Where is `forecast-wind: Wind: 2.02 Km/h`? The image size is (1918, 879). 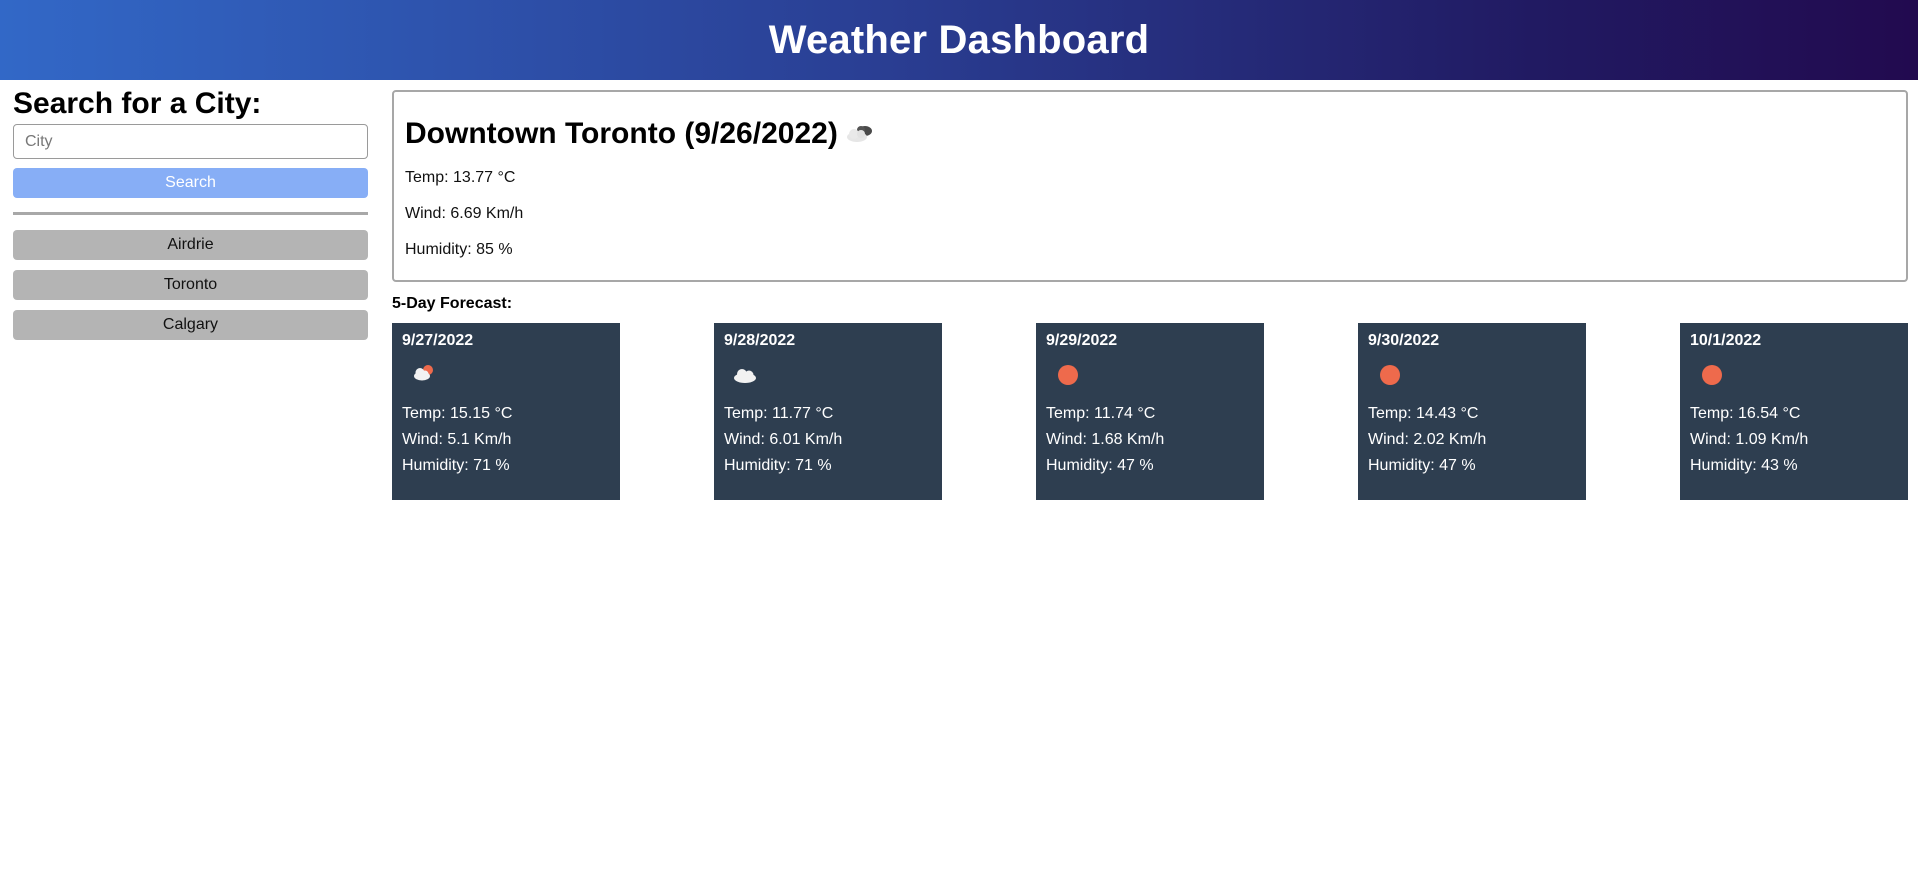
forecast-wind: Wind: 2.02 Km/h is located at coordinates (1427, 439).